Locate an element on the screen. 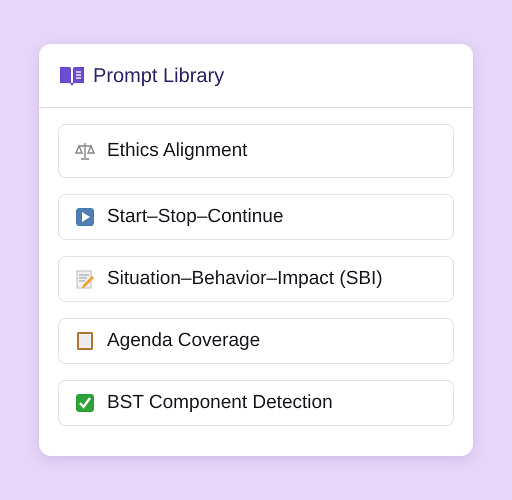  prompt-item: Agenda Coverage is located at coordinates (256, 341).